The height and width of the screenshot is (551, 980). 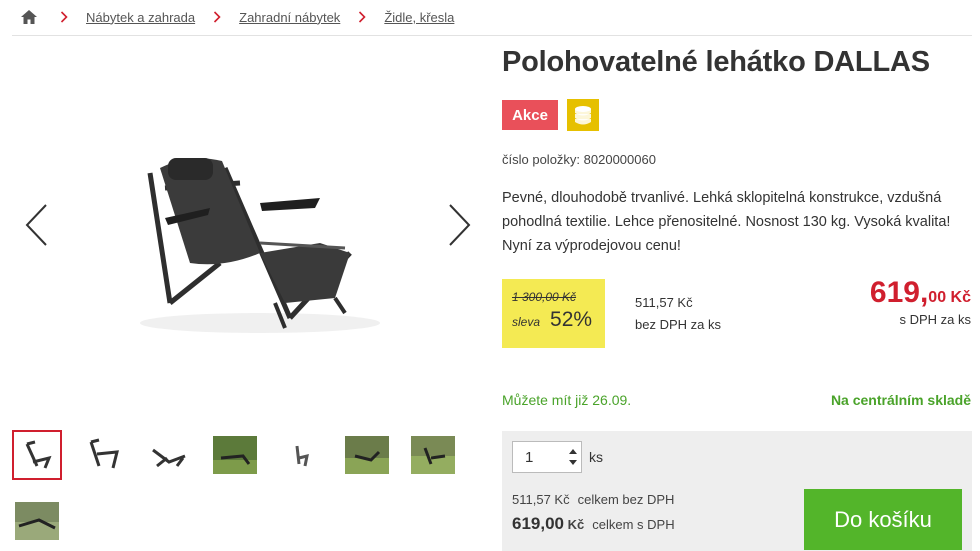 I want to click on delivery-date: Můžete mít již 26.09., so click(x=567, y=400).